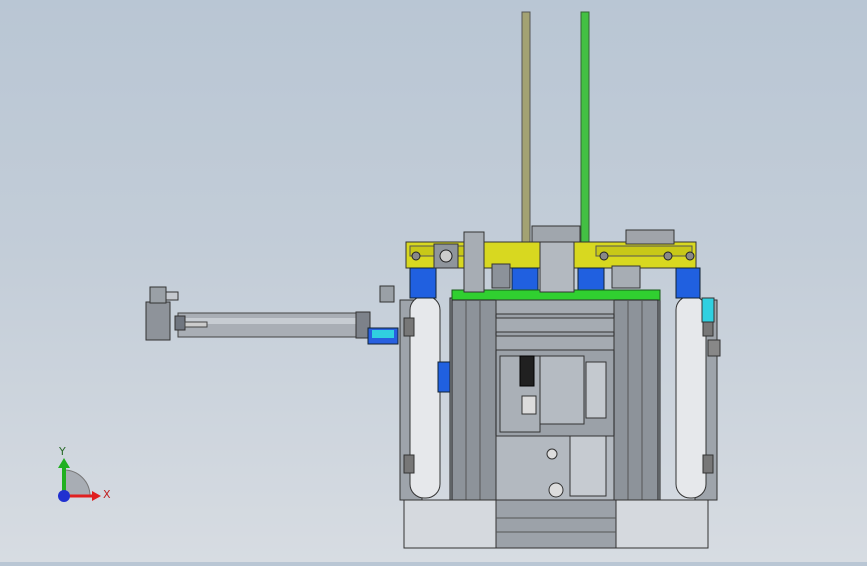  I want to click on triad-y-label: Y, so click(62, 451).